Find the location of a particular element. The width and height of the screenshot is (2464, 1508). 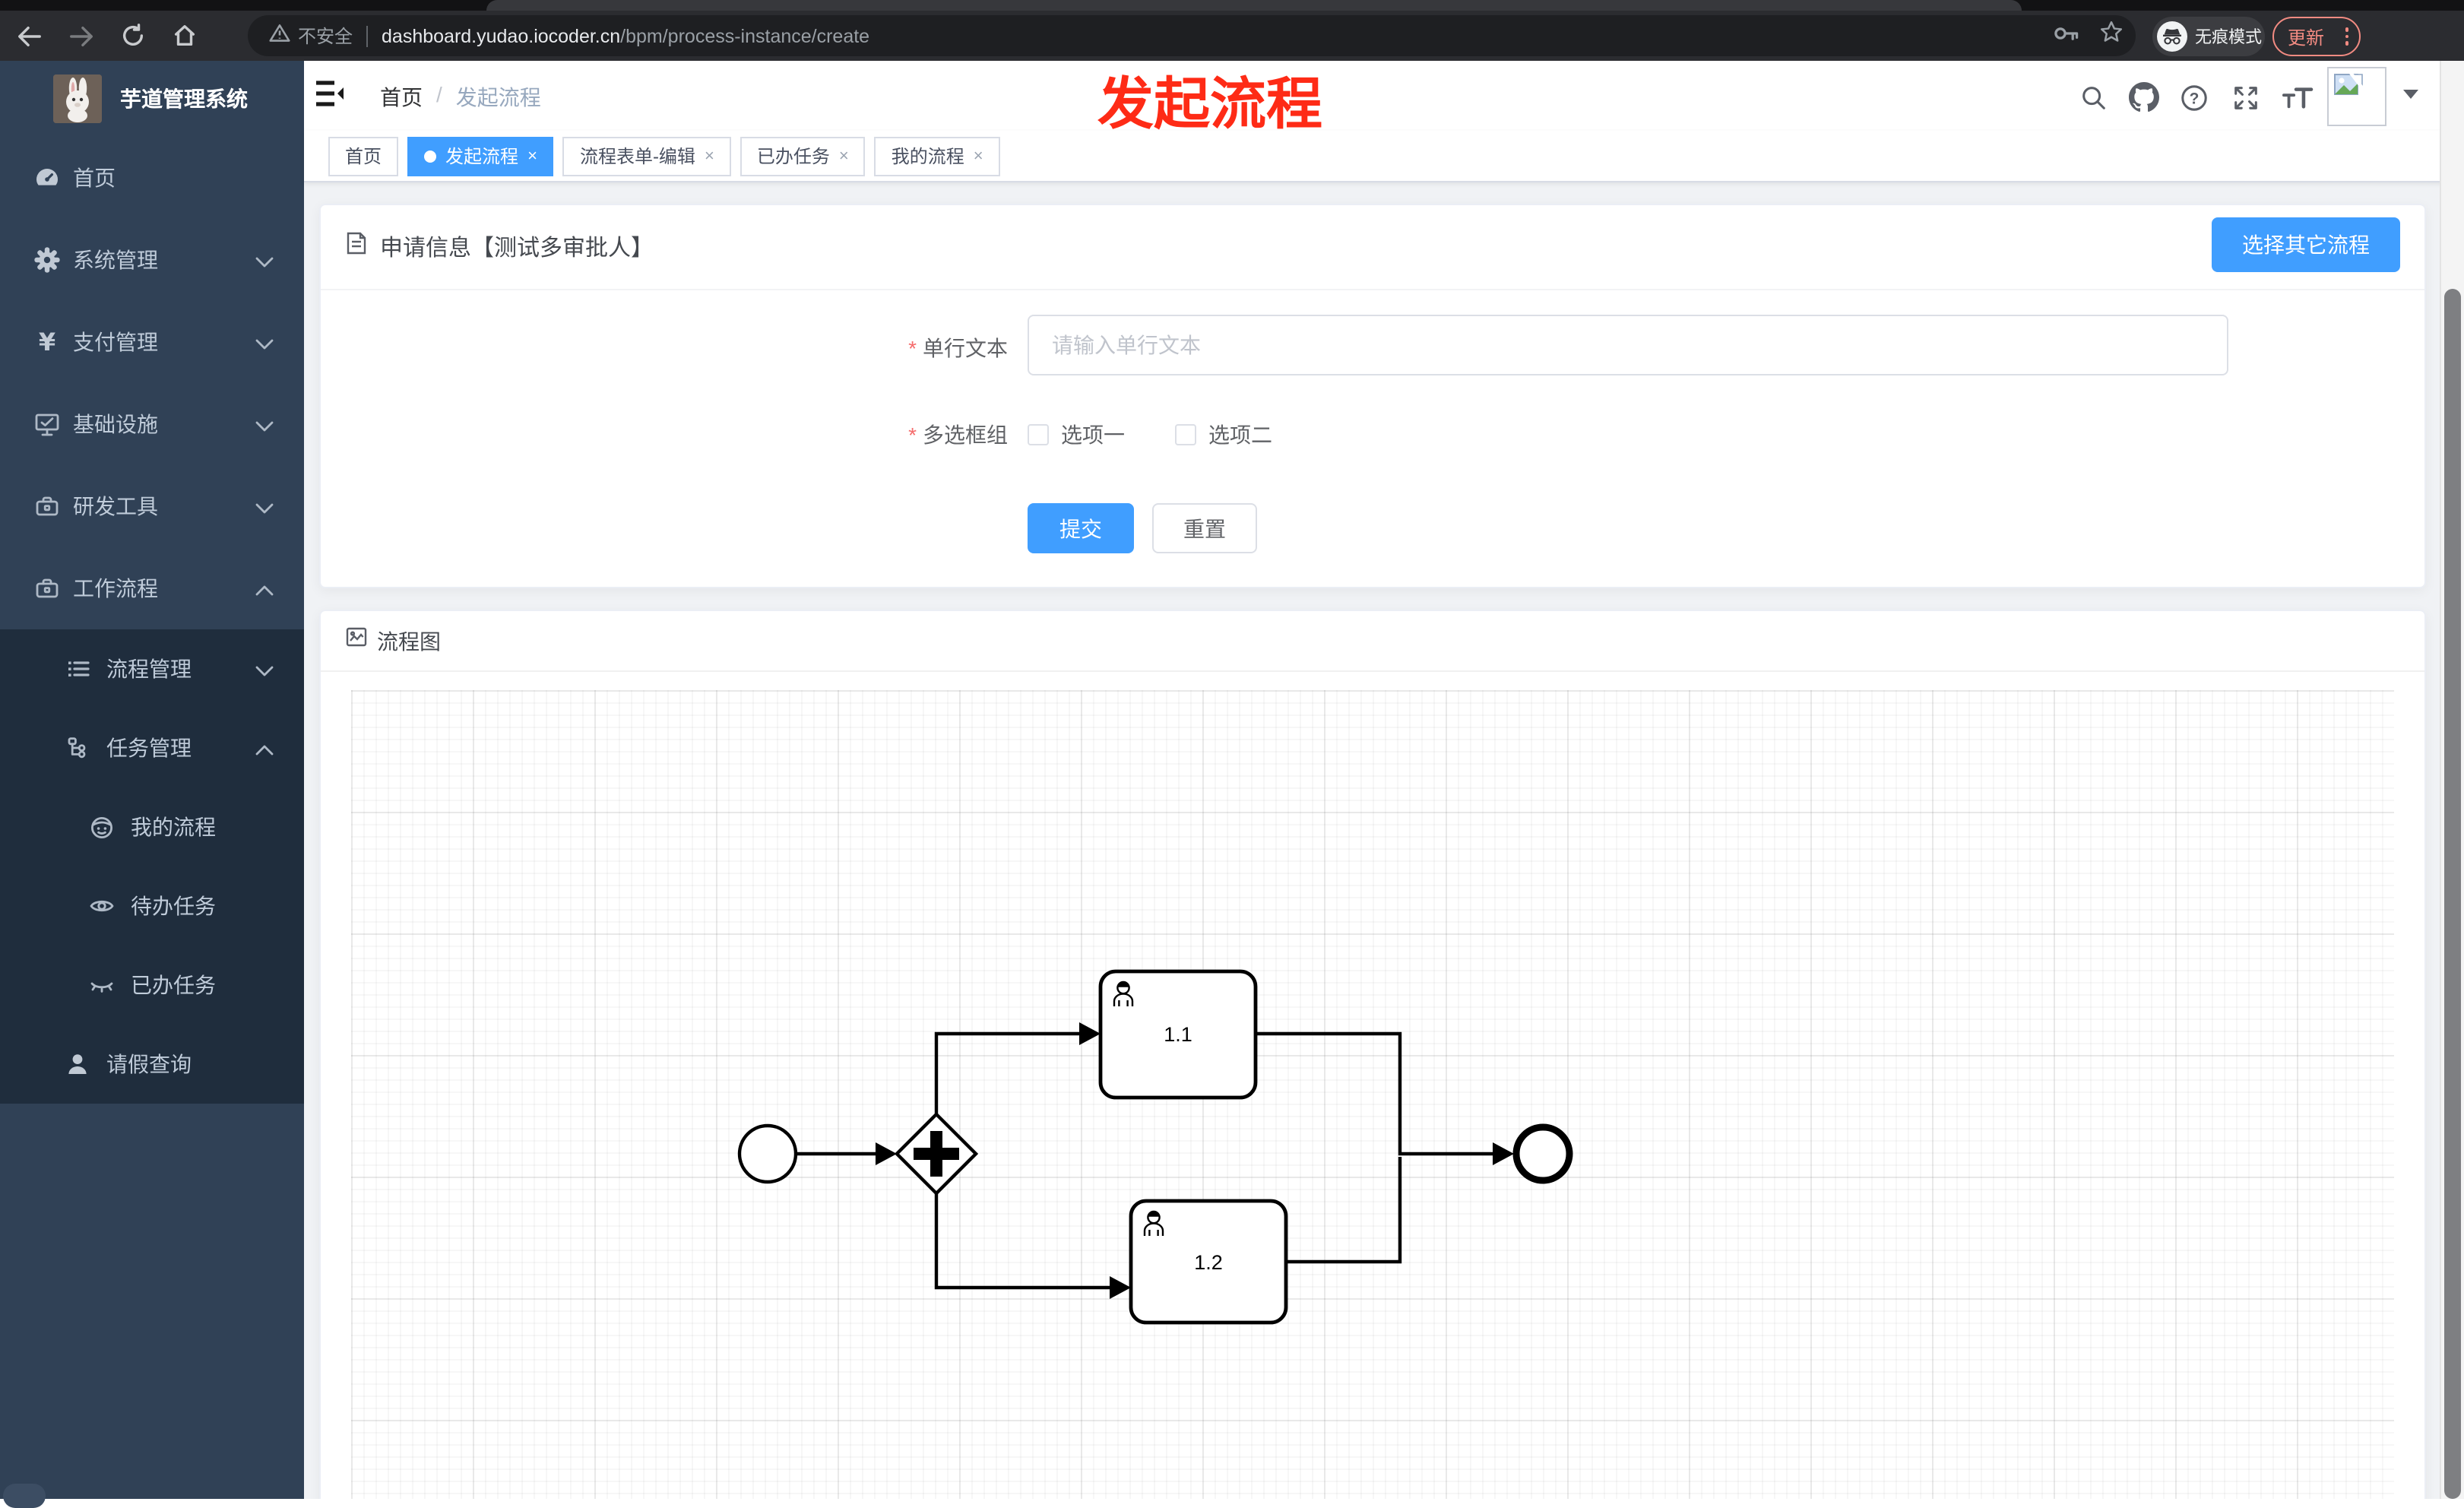

sidebar-item-label: 系统管理 is located at coordinates (115, 260).